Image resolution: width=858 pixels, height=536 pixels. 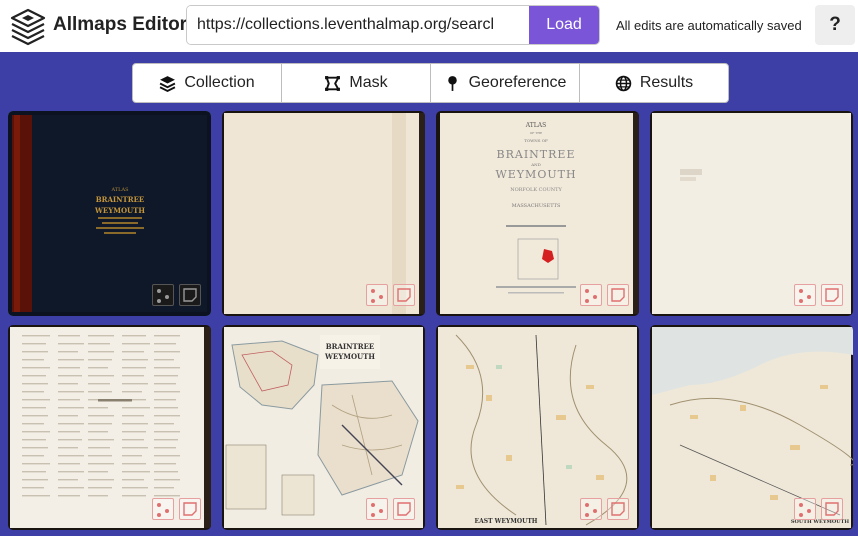 What do you see at coordinates (219, 82) in the screenshot?
I see `tab-label: Collection` at bounding box center [219, 82].